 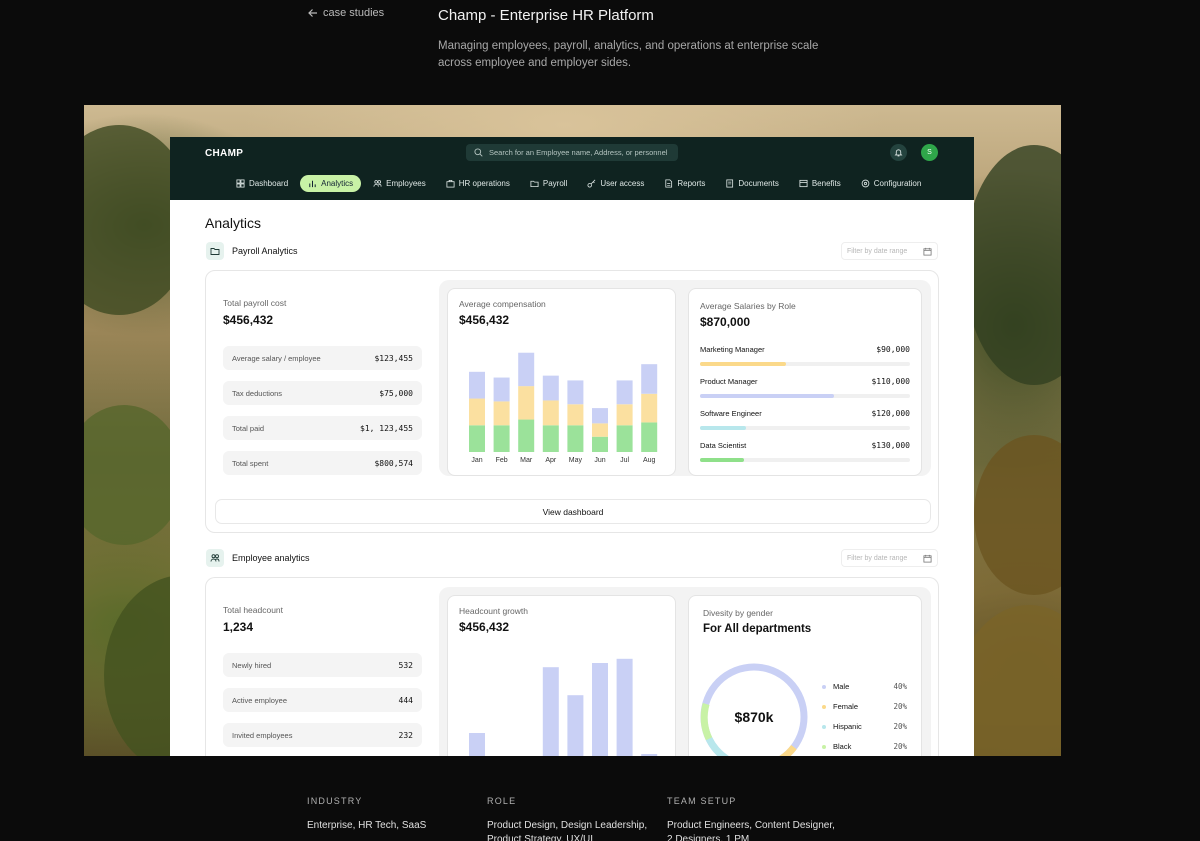 What do you see at coordinates (367, 825) in the screenshot?
I see `industry-value: Enterprise, HR Tech, SaaS` at bounding box center [367, 825].